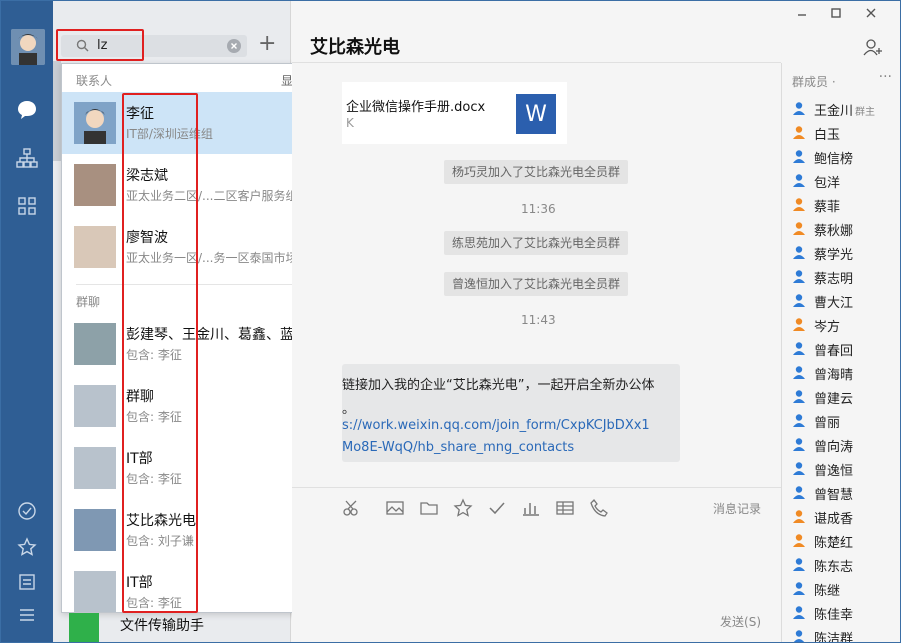  What do you see at coordinates (834, 519) in the screenshot?
I see `member-name: 谌成香` at bounding box center [834, 519].